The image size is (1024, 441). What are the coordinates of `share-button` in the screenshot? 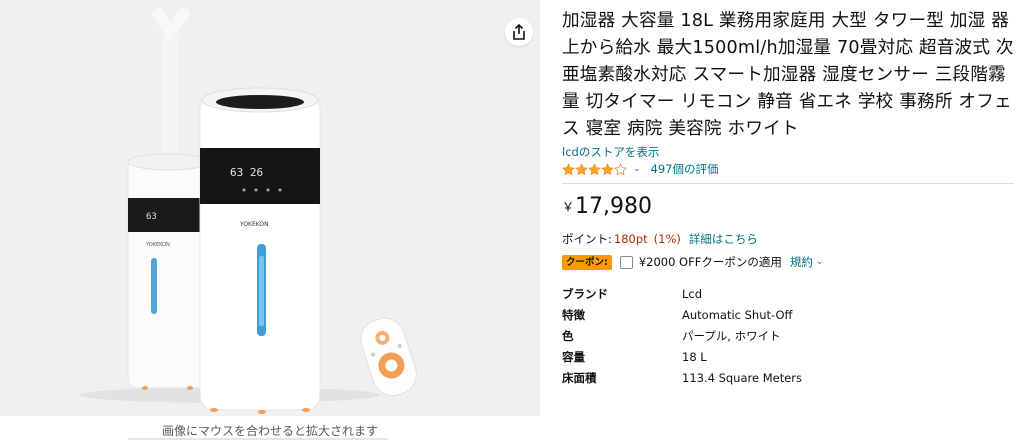 It's located at (519, 32).